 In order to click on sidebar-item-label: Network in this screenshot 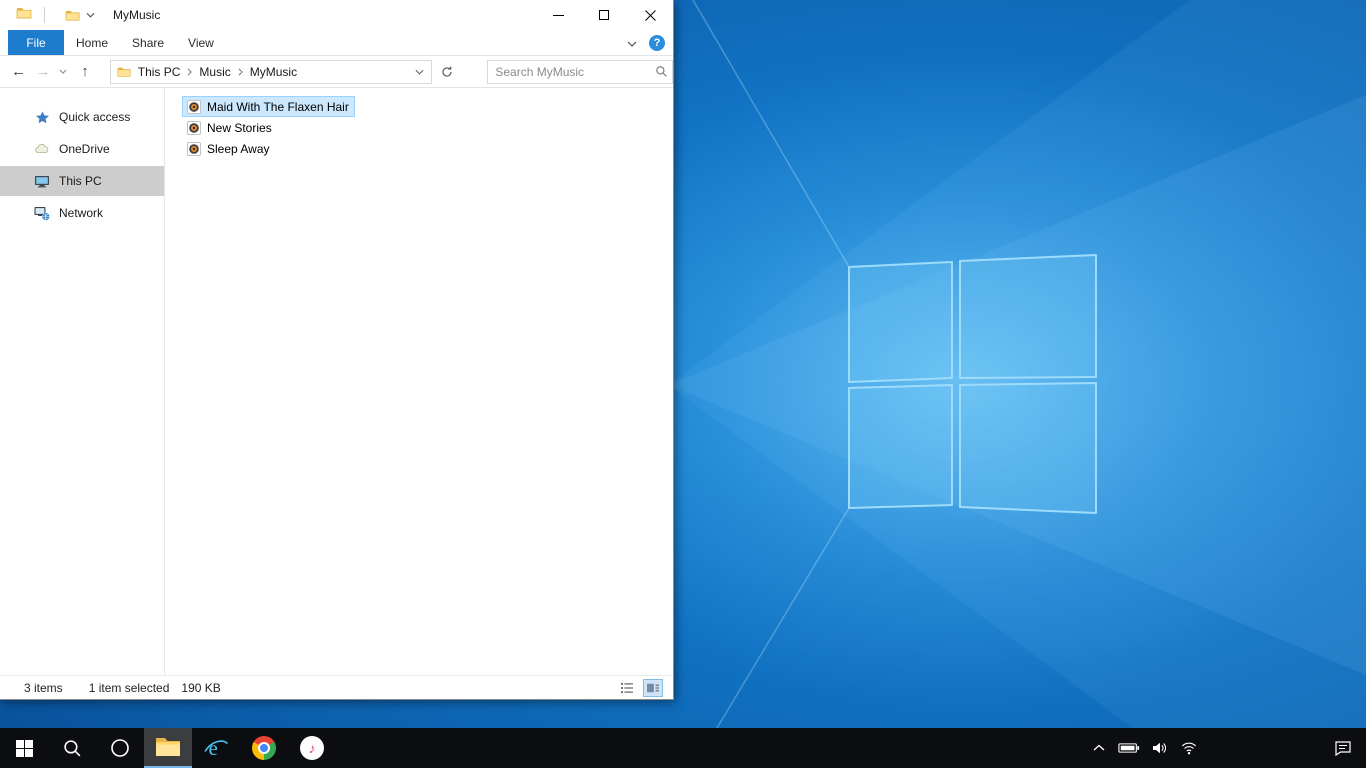, I will do `click(81, 213)`.